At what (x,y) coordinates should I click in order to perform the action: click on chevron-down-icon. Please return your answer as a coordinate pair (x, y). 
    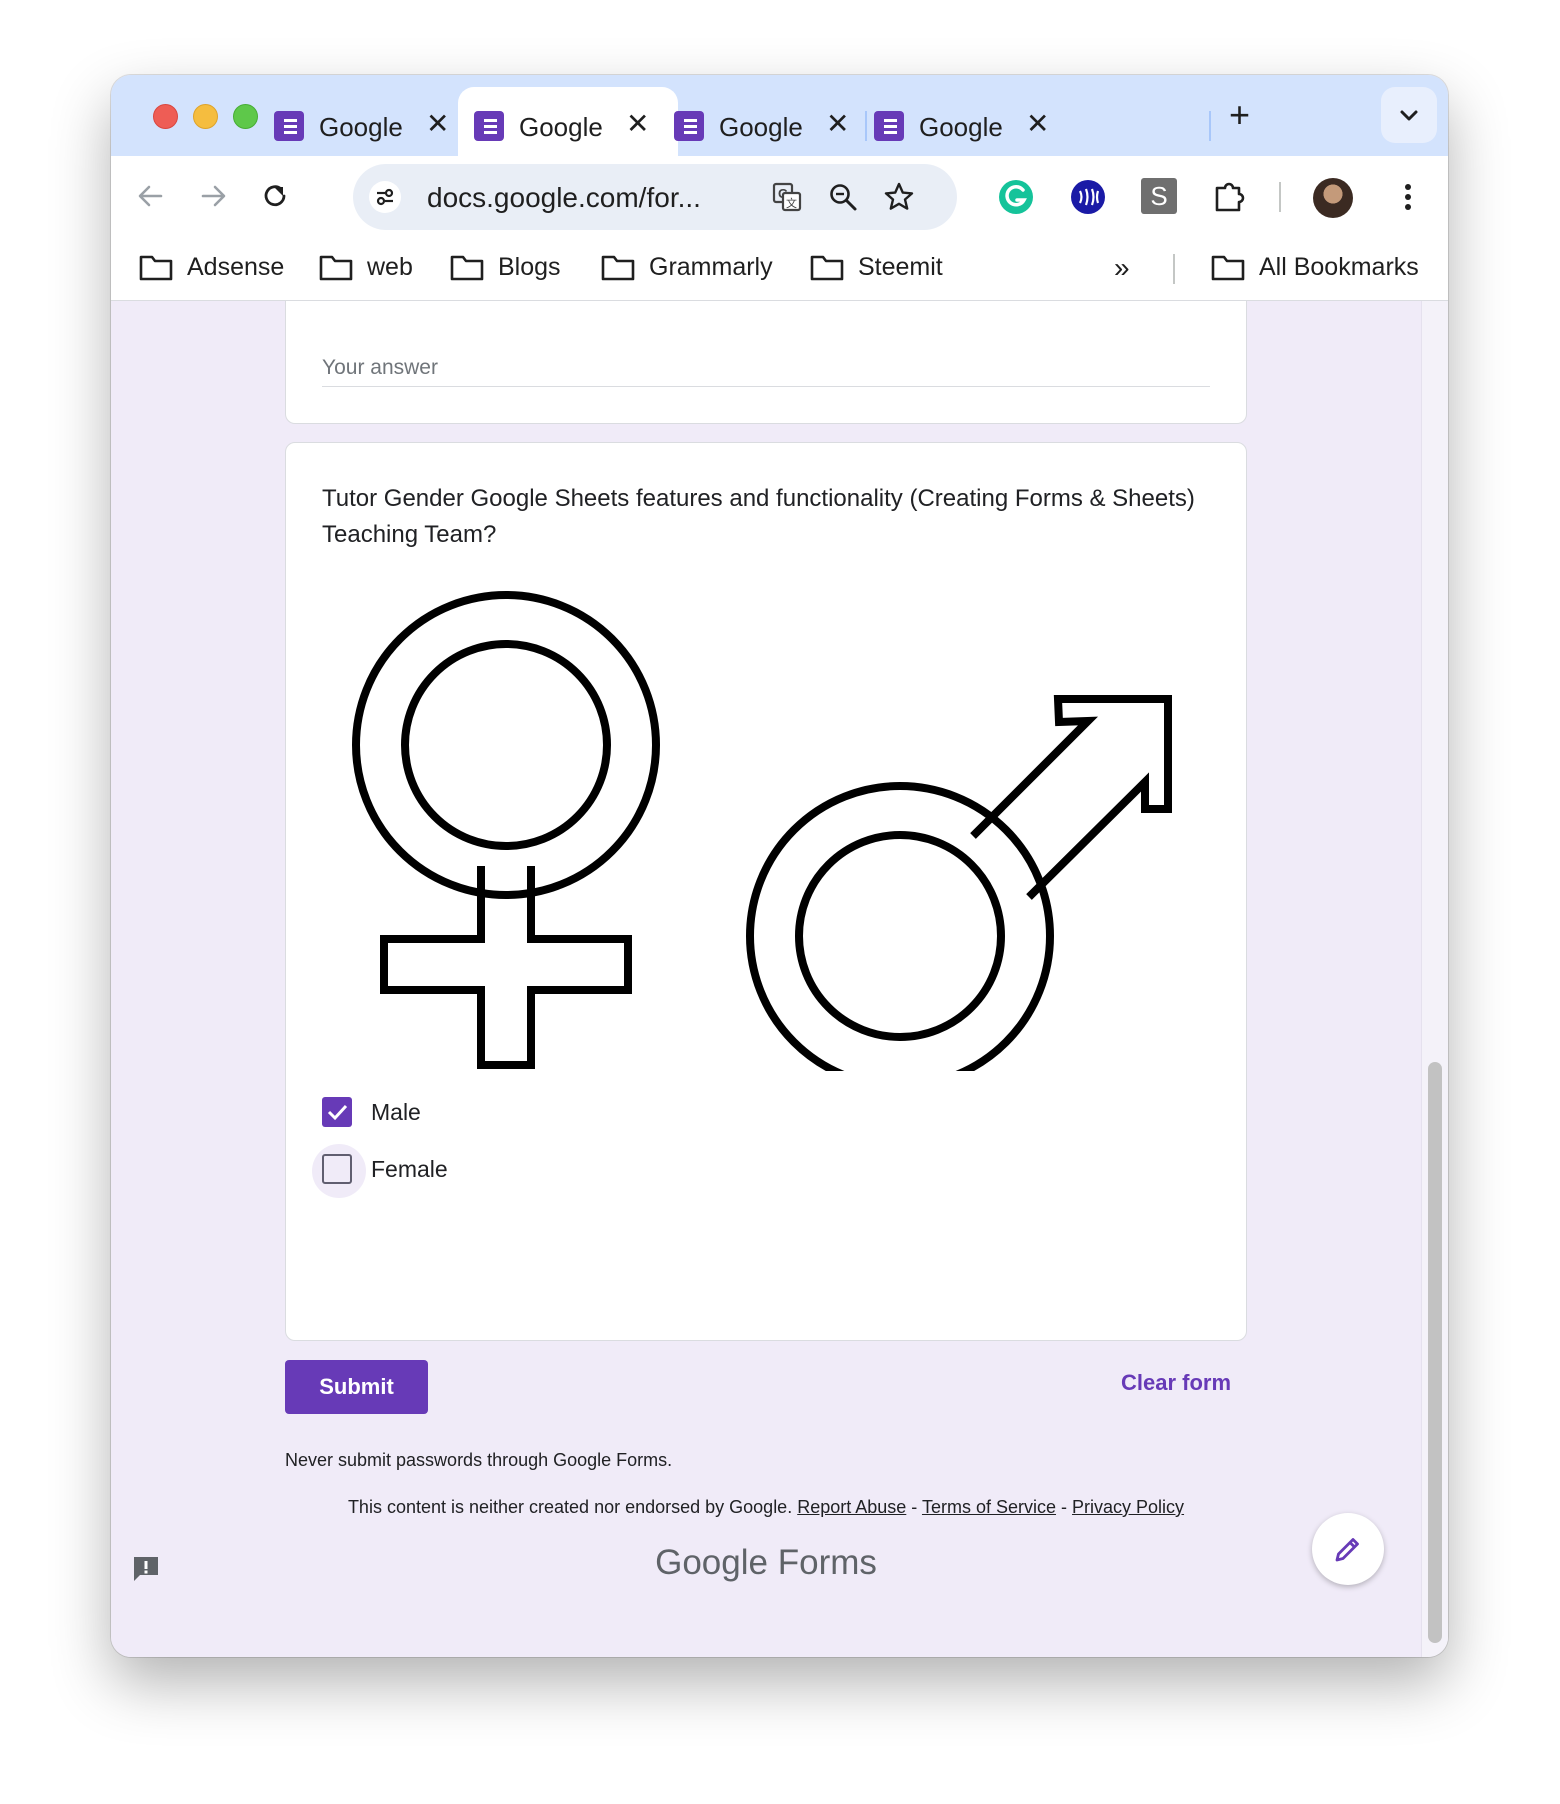
    Looking at the image, I should click on (1409, 115).